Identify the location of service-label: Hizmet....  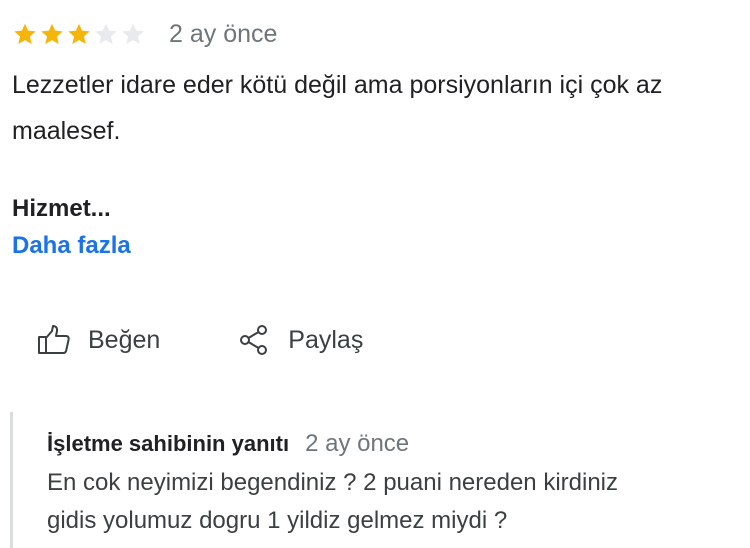
(61, 208).